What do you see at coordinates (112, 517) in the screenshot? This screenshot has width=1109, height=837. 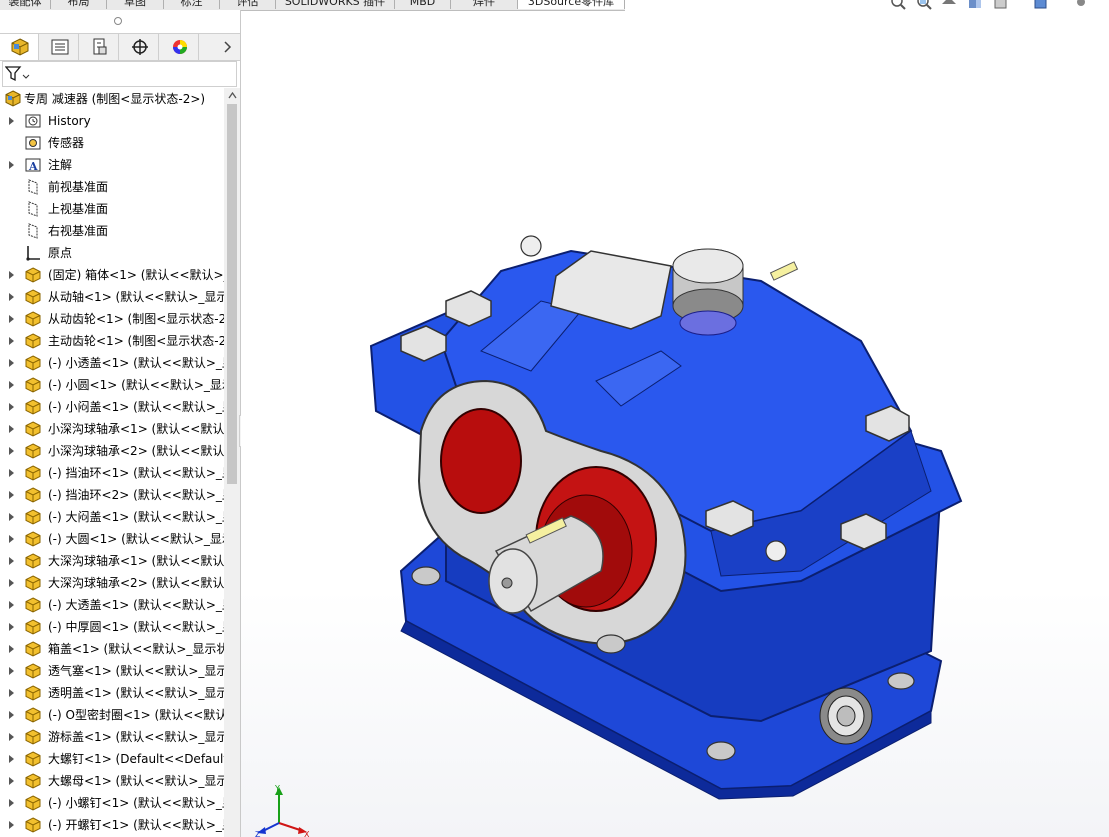 I see `tree-item: (-) 大闷盖<1> (默认<<默认>_显` at bounding box center [112, 517].